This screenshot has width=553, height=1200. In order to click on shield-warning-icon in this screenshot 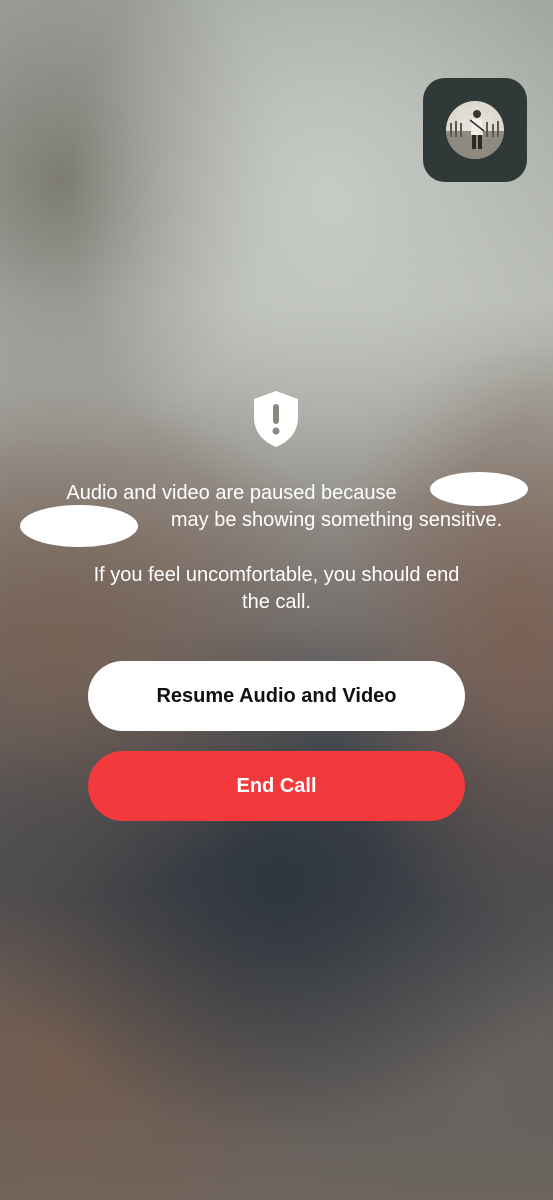, I will do `click(276, 419)`.